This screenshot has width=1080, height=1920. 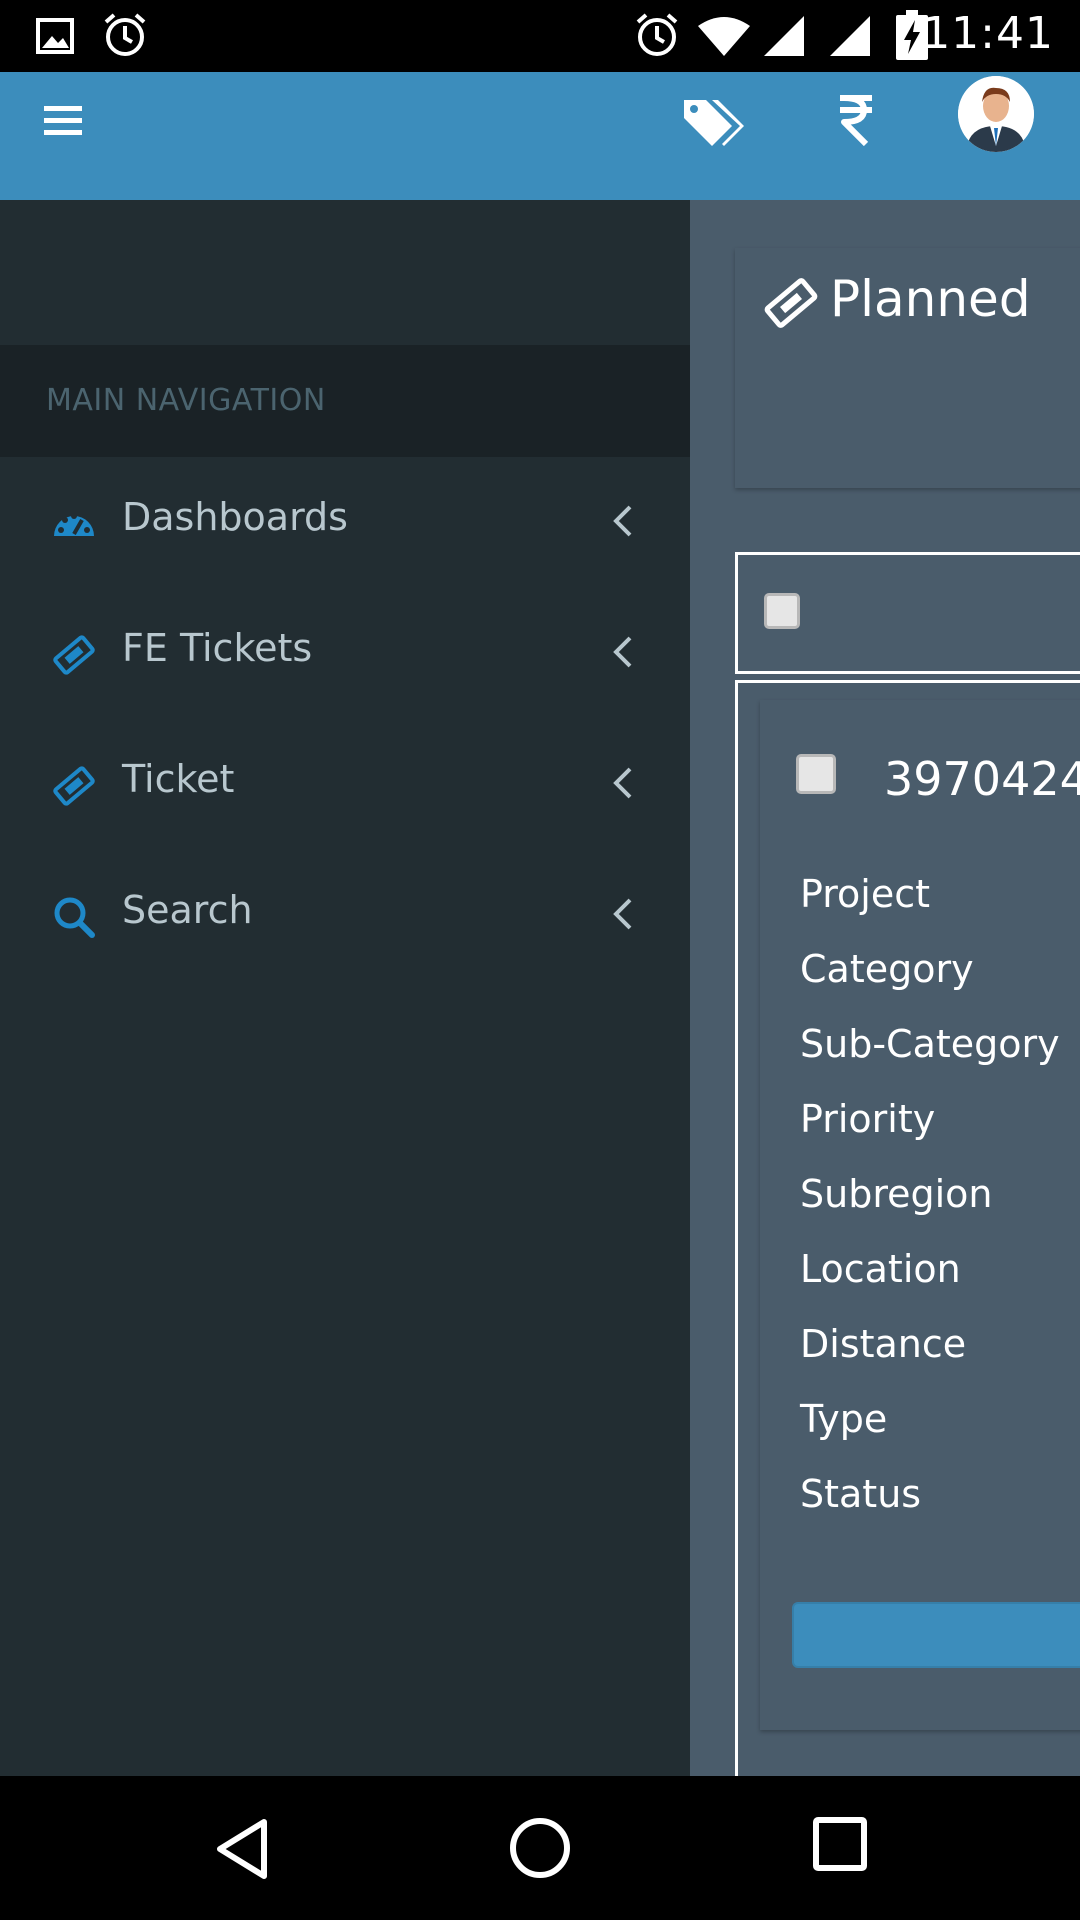 I want to click on field-type: Type, so click(x=844, y=1419).